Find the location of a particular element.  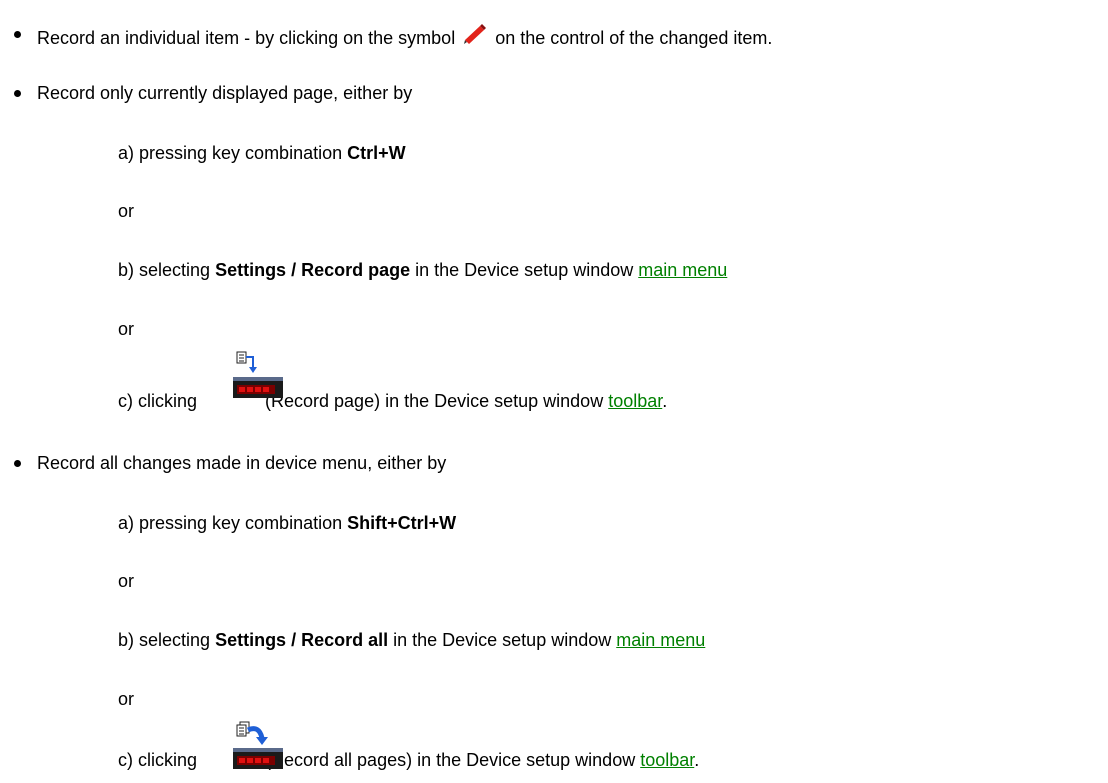

item-text: on the control of the changed item. is located at coordinates (631, 38).